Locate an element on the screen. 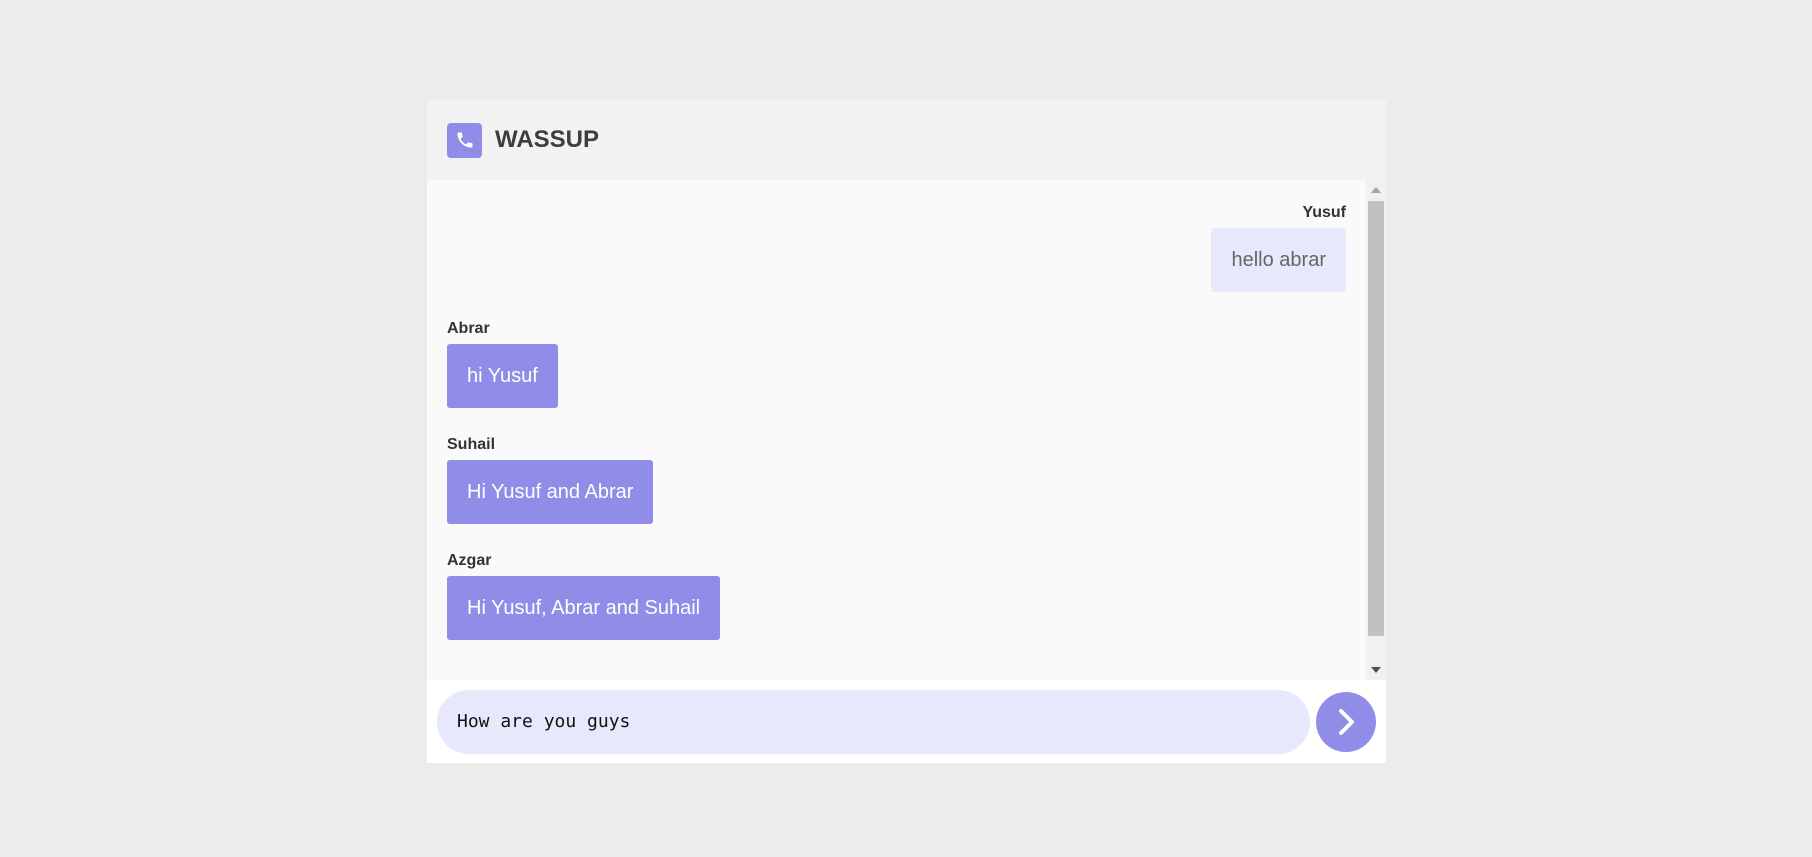 The width and height of the screenshot is (1812, 857). message-composer is located at coordinates (906, 721).